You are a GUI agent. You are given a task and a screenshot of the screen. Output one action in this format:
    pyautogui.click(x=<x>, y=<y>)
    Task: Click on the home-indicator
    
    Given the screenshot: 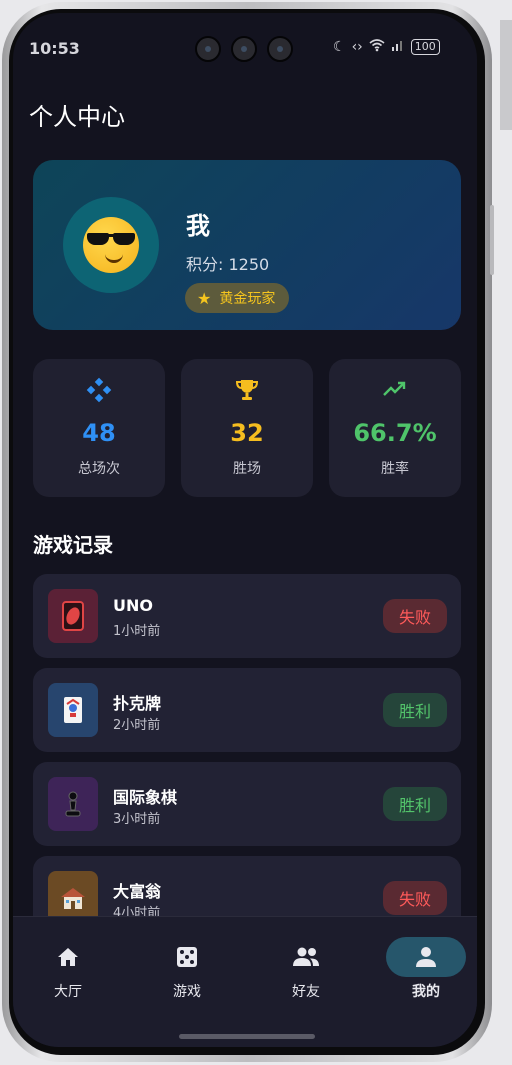 What is the action you would take?
    pyautogui.click(x=247, y=1036)
    